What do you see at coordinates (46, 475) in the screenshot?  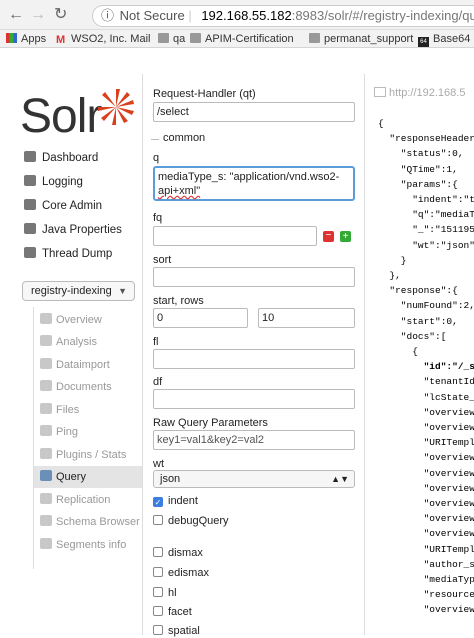 I see `query-magnifier-icon` at bounding box center [46, 475].